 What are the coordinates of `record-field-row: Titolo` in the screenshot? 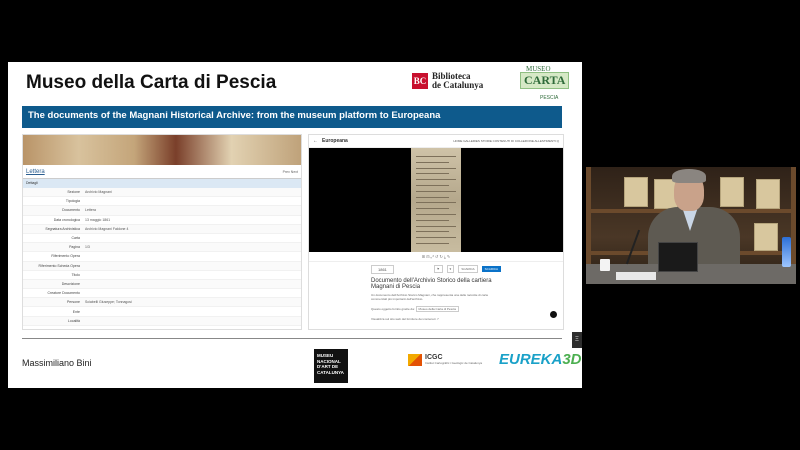 It's located at (162, 275).